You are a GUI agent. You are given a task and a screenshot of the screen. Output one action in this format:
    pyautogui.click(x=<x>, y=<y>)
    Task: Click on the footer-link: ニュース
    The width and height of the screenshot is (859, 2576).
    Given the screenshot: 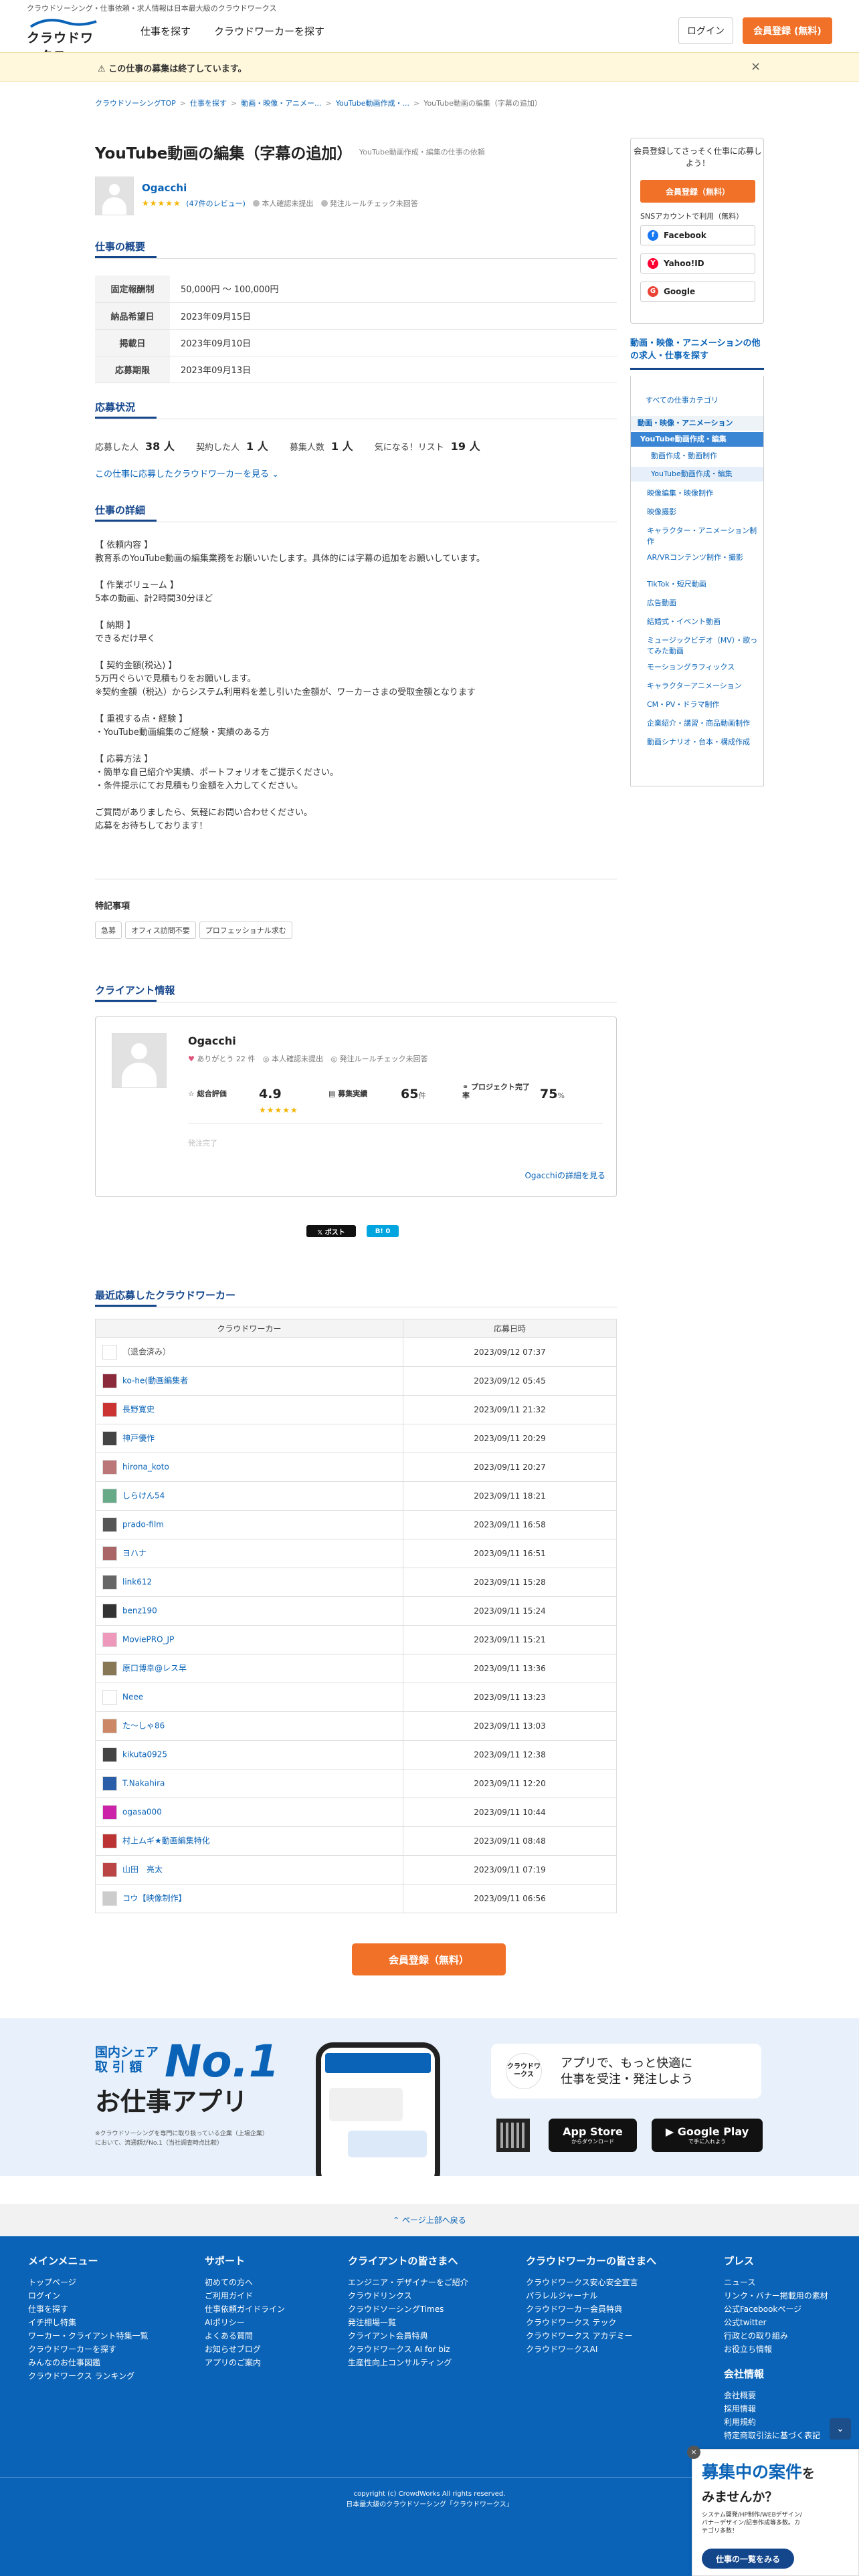 What is the action you would take?
    pyautogui.click(x=776, y=2282)
    